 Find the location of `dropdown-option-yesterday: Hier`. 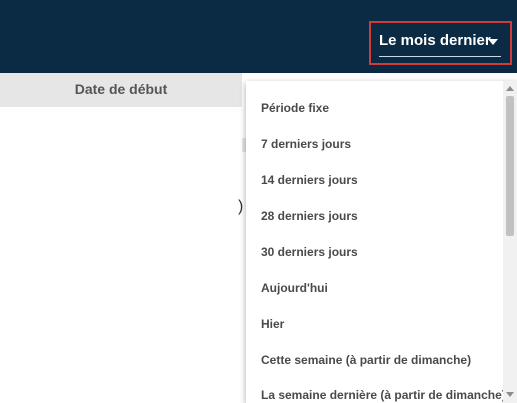

dropdown-option-yesterday: Hier is located at coordinates (272, 324).